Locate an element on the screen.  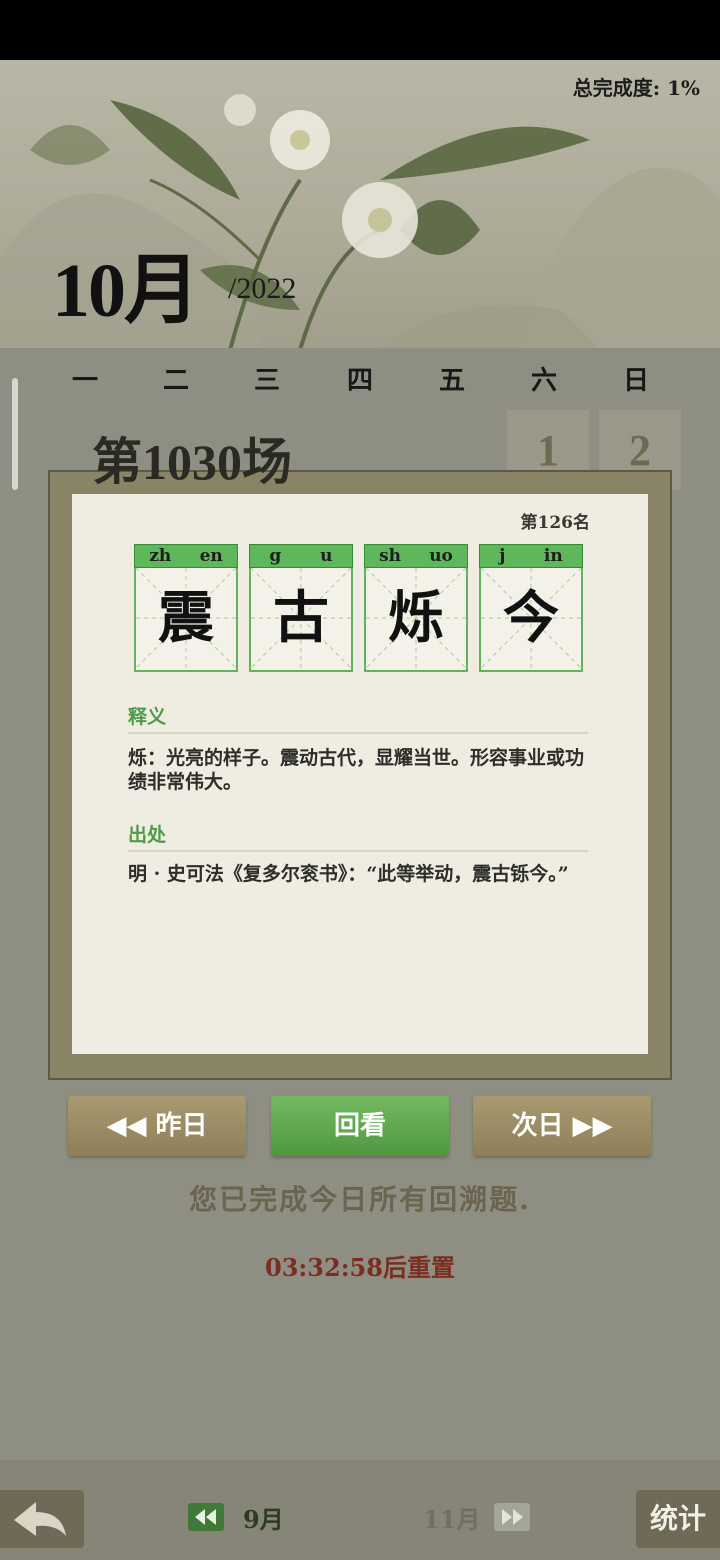
meaning-heading: 释义 is located at coordinates (147, 717).